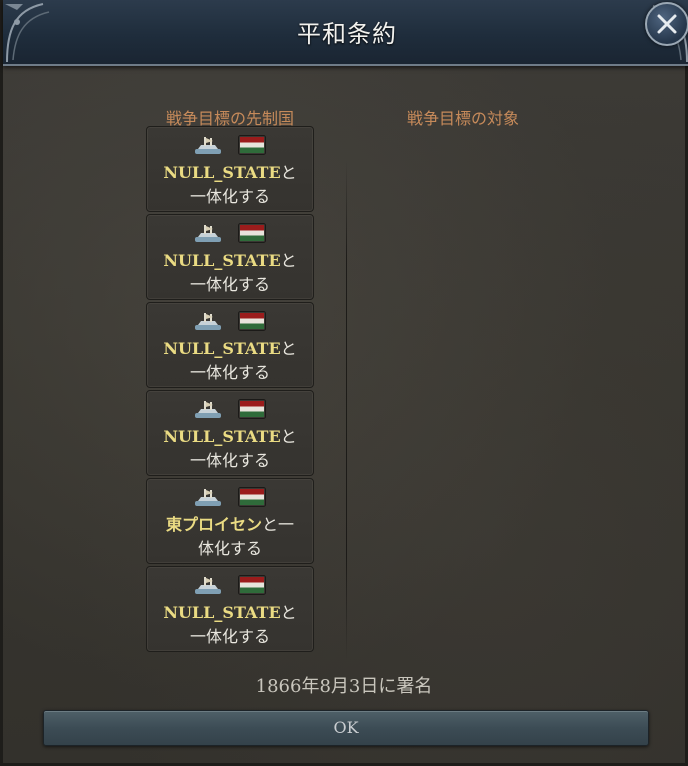  I want to click on war-goal-description: 東プロイセンと一 体化する, so click(230, 537).